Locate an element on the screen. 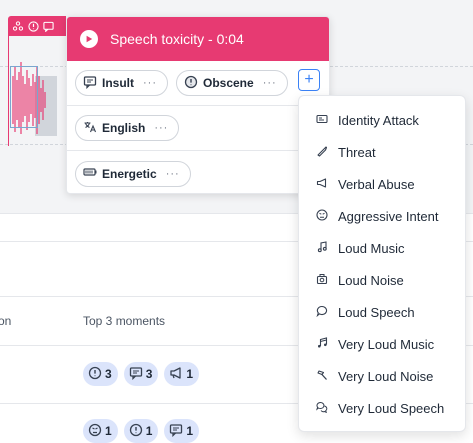 The width and height of the screenshot is (473, 443). tag-label: Energetic is located at coordinates (129, 173).